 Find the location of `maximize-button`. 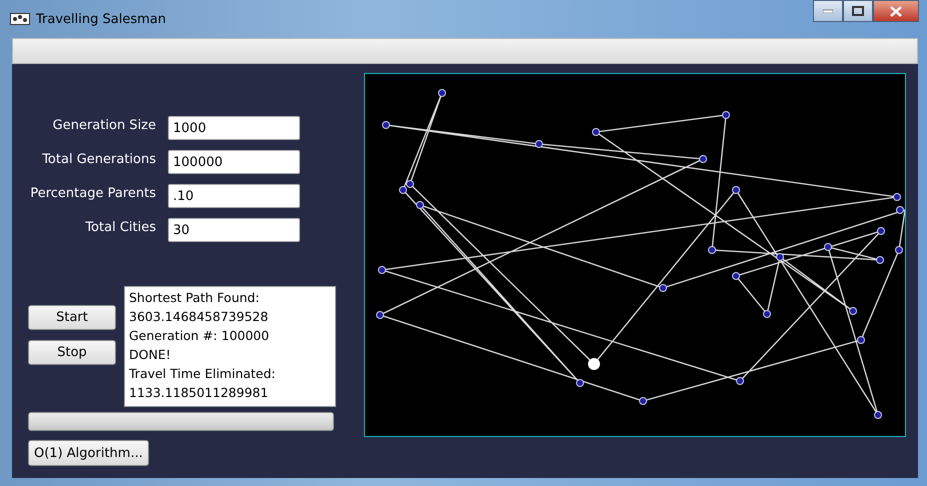

maximize-button is located at coordinates (858, 11).